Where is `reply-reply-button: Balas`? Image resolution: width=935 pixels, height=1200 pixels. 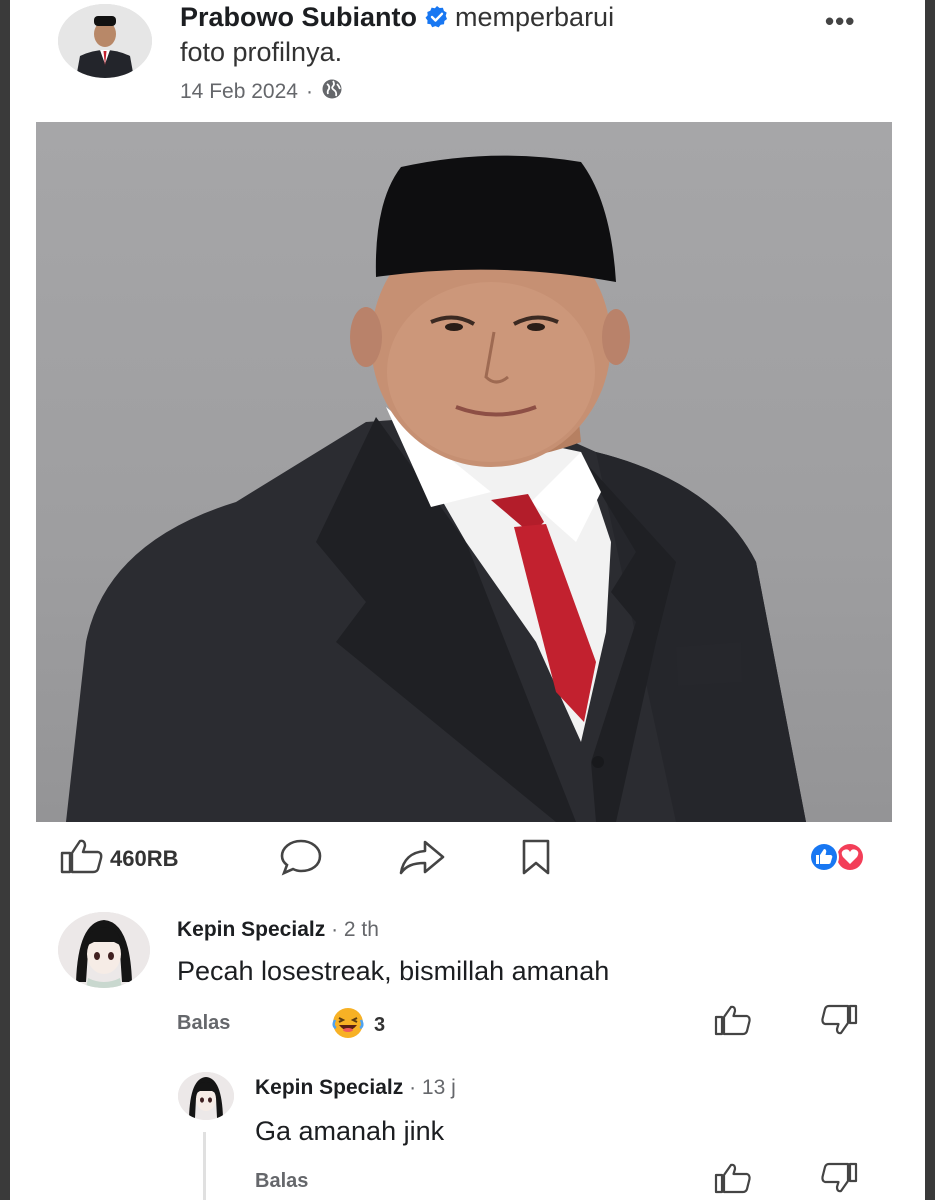
reply-reply-button: Balas is located at coordinates (281, 1181).